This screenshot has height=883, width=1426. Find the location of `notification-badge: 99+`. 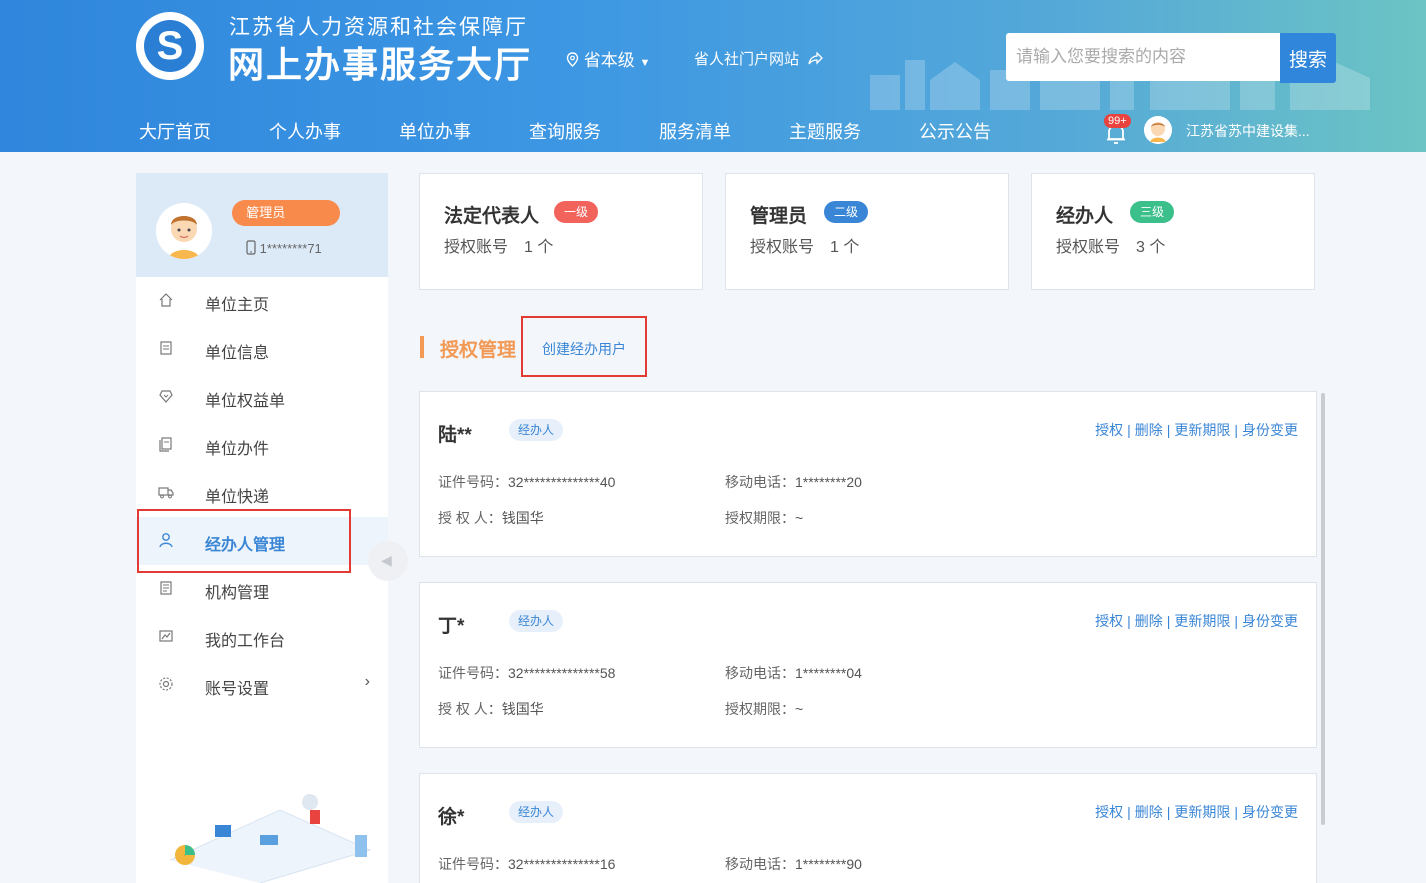

notification-badge: 99+ is located at coordinates (1117, 121).